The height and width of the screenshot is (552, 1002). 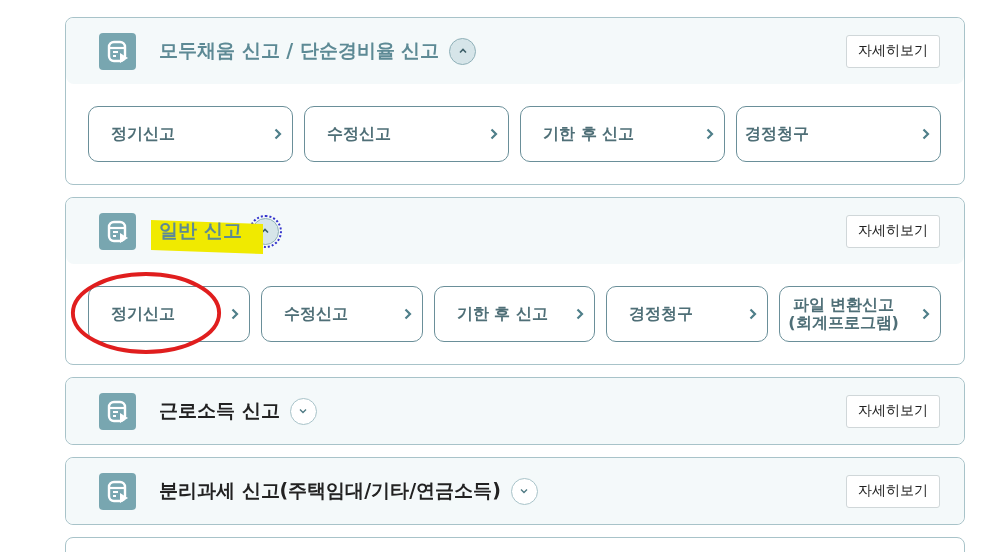 What do you see at coordinates (299, 50) in the screenshot?
I see `section-title: 모두채움 신고 / 단순경비율 신고` at bounding box center [299, 50].